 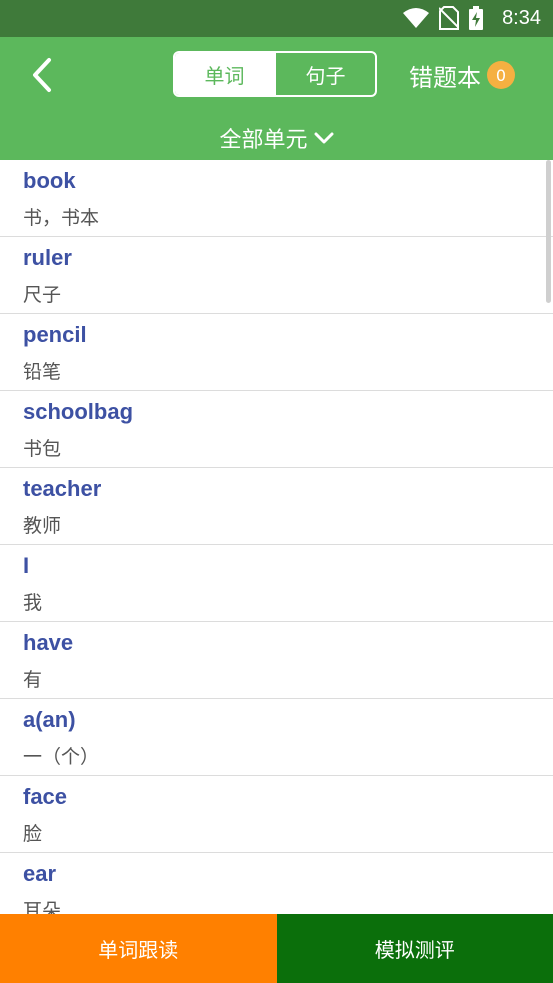 I want to click on tab-switcher: 单词 句子, so click(x=275, y=74).